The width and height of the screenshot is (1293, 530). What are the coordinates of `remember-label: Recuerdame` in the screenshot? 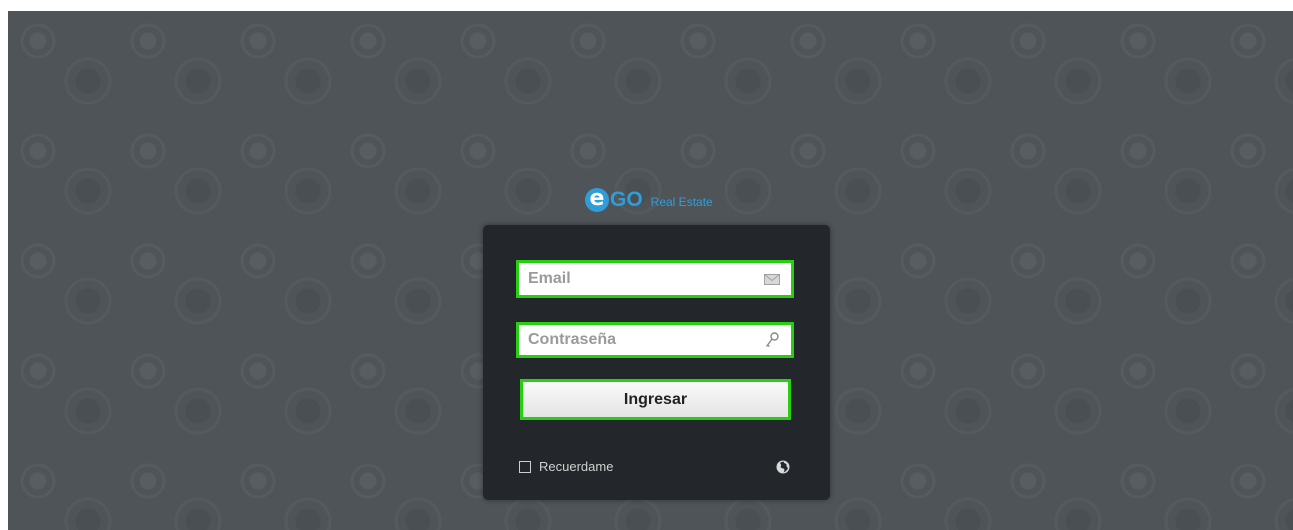 It's located at (576, 466).